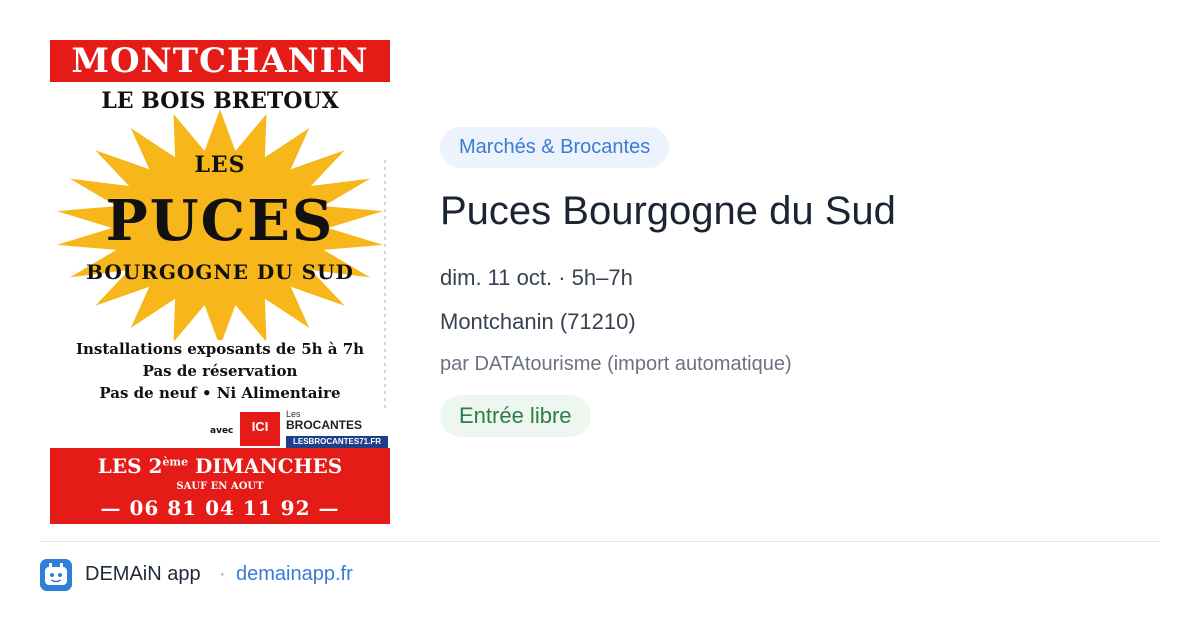 The image size is (1200, 630). What do you see at coordinates (616, 364) in the screenshot?
I see `event-source: par DATAtourisme (import automatique)` at bounding box center [616, 364].